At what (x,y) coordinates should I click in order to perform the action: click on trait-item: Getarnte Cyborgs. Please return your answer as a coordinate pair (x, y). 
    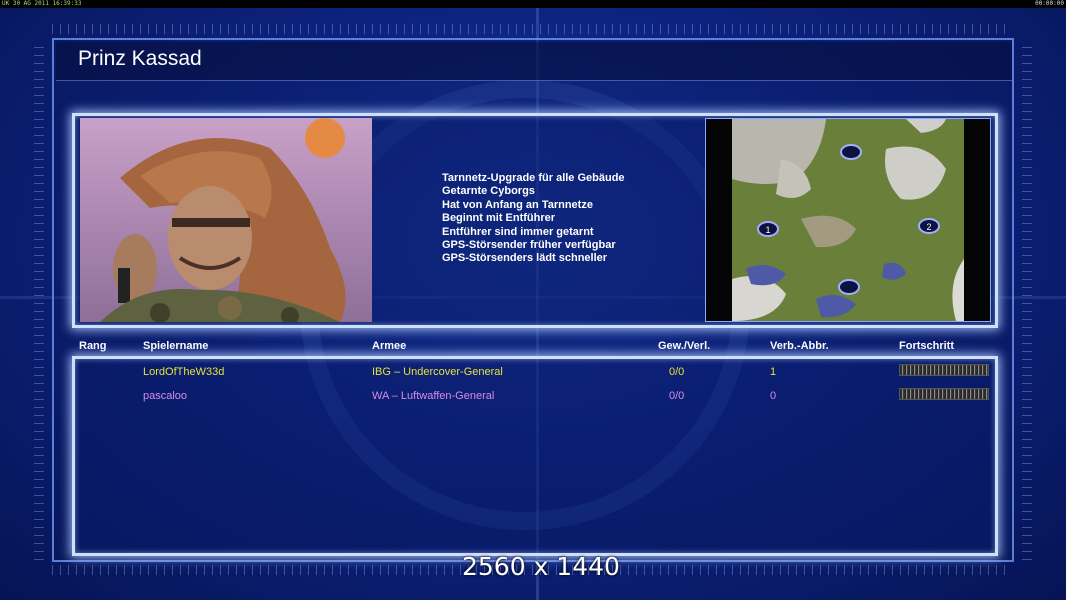
    Looking at the image, I should click on (488, 191).